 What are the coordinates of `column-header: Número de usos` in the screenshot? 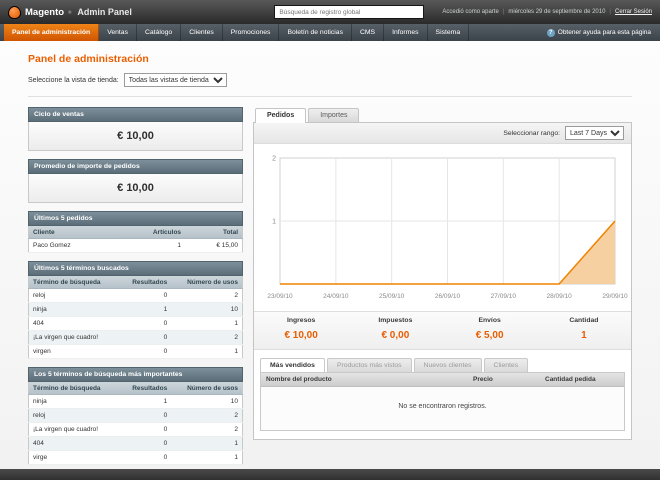 It's located at (207, 282).